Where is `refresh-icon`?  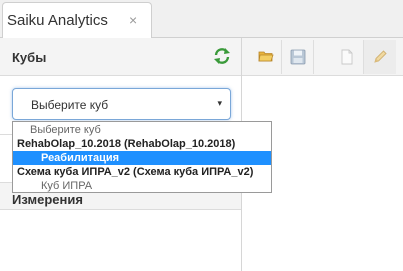 refresh-icon is located at coordinates (222, 56).